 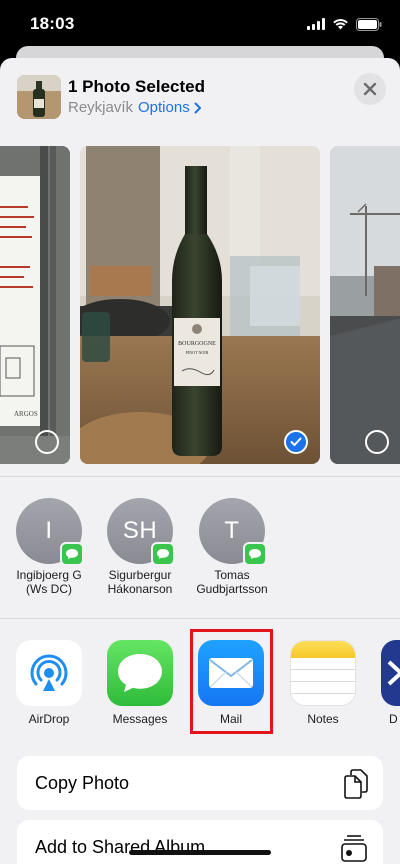 What do you see at coordinates (200, 24) in the screenshot?
I see `status-bar: 18:03` at bounding box center [200, 24].